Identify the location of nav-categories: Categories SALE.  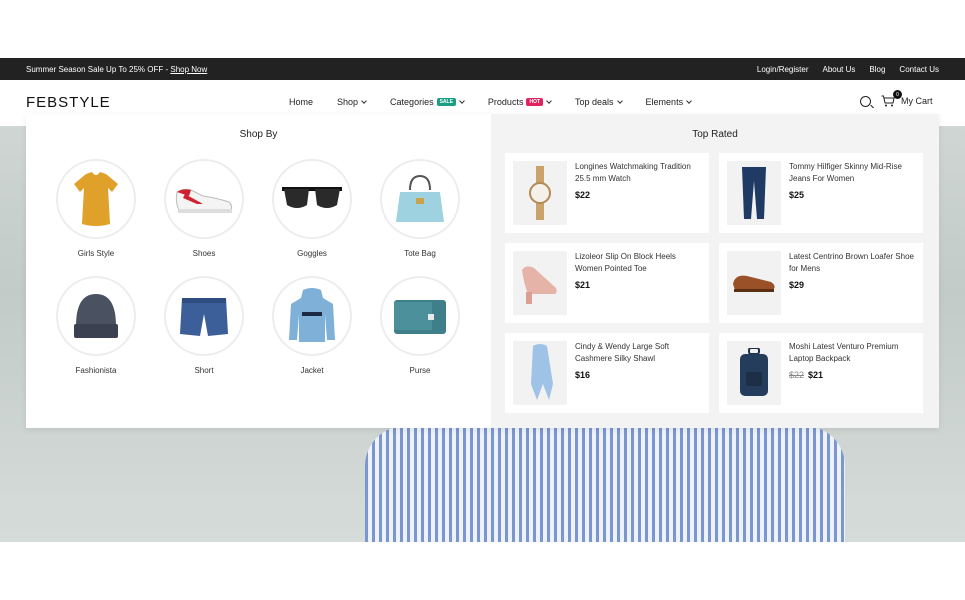
(427, 102).